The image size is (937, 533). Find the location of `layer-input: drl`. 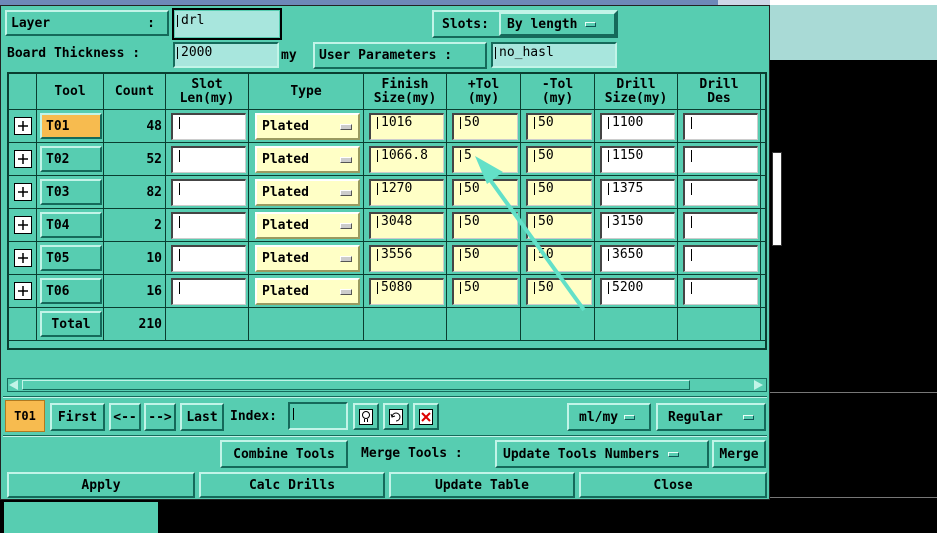

layer-input: drl is located at coordinates (227, 24).